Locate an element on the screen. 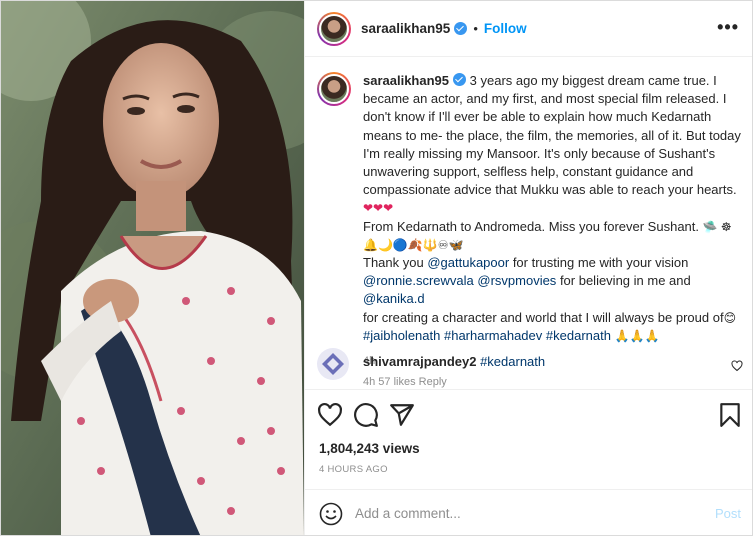  share-icon is located at coordinates (402, 415).